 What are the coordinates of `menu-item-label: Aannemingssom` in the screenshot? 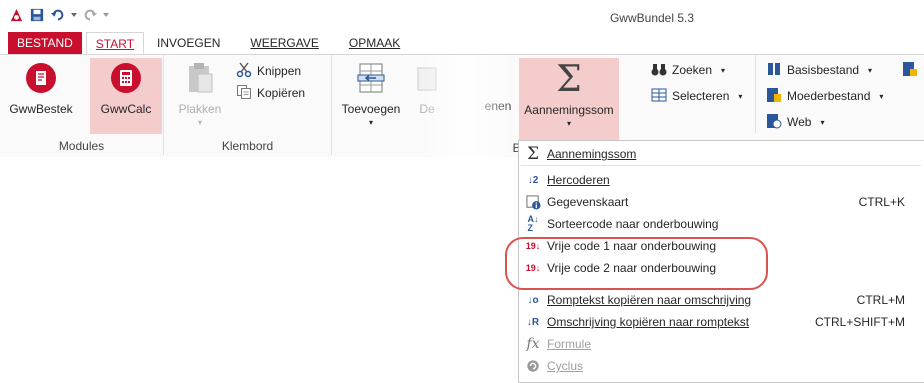 It's located at (592, 154).